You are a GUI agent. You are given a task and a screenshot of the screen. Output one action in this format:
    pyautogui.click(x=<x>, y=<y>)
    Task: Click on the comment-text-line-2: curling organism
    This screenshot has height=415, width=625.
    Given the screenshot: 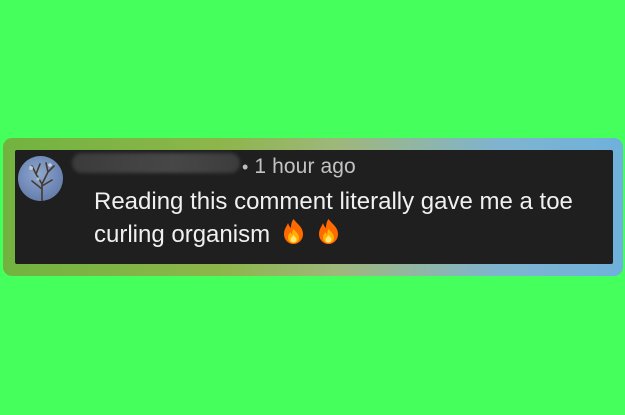 What is the action you would take?
    pyautogui.click(x=182, y=234)
    